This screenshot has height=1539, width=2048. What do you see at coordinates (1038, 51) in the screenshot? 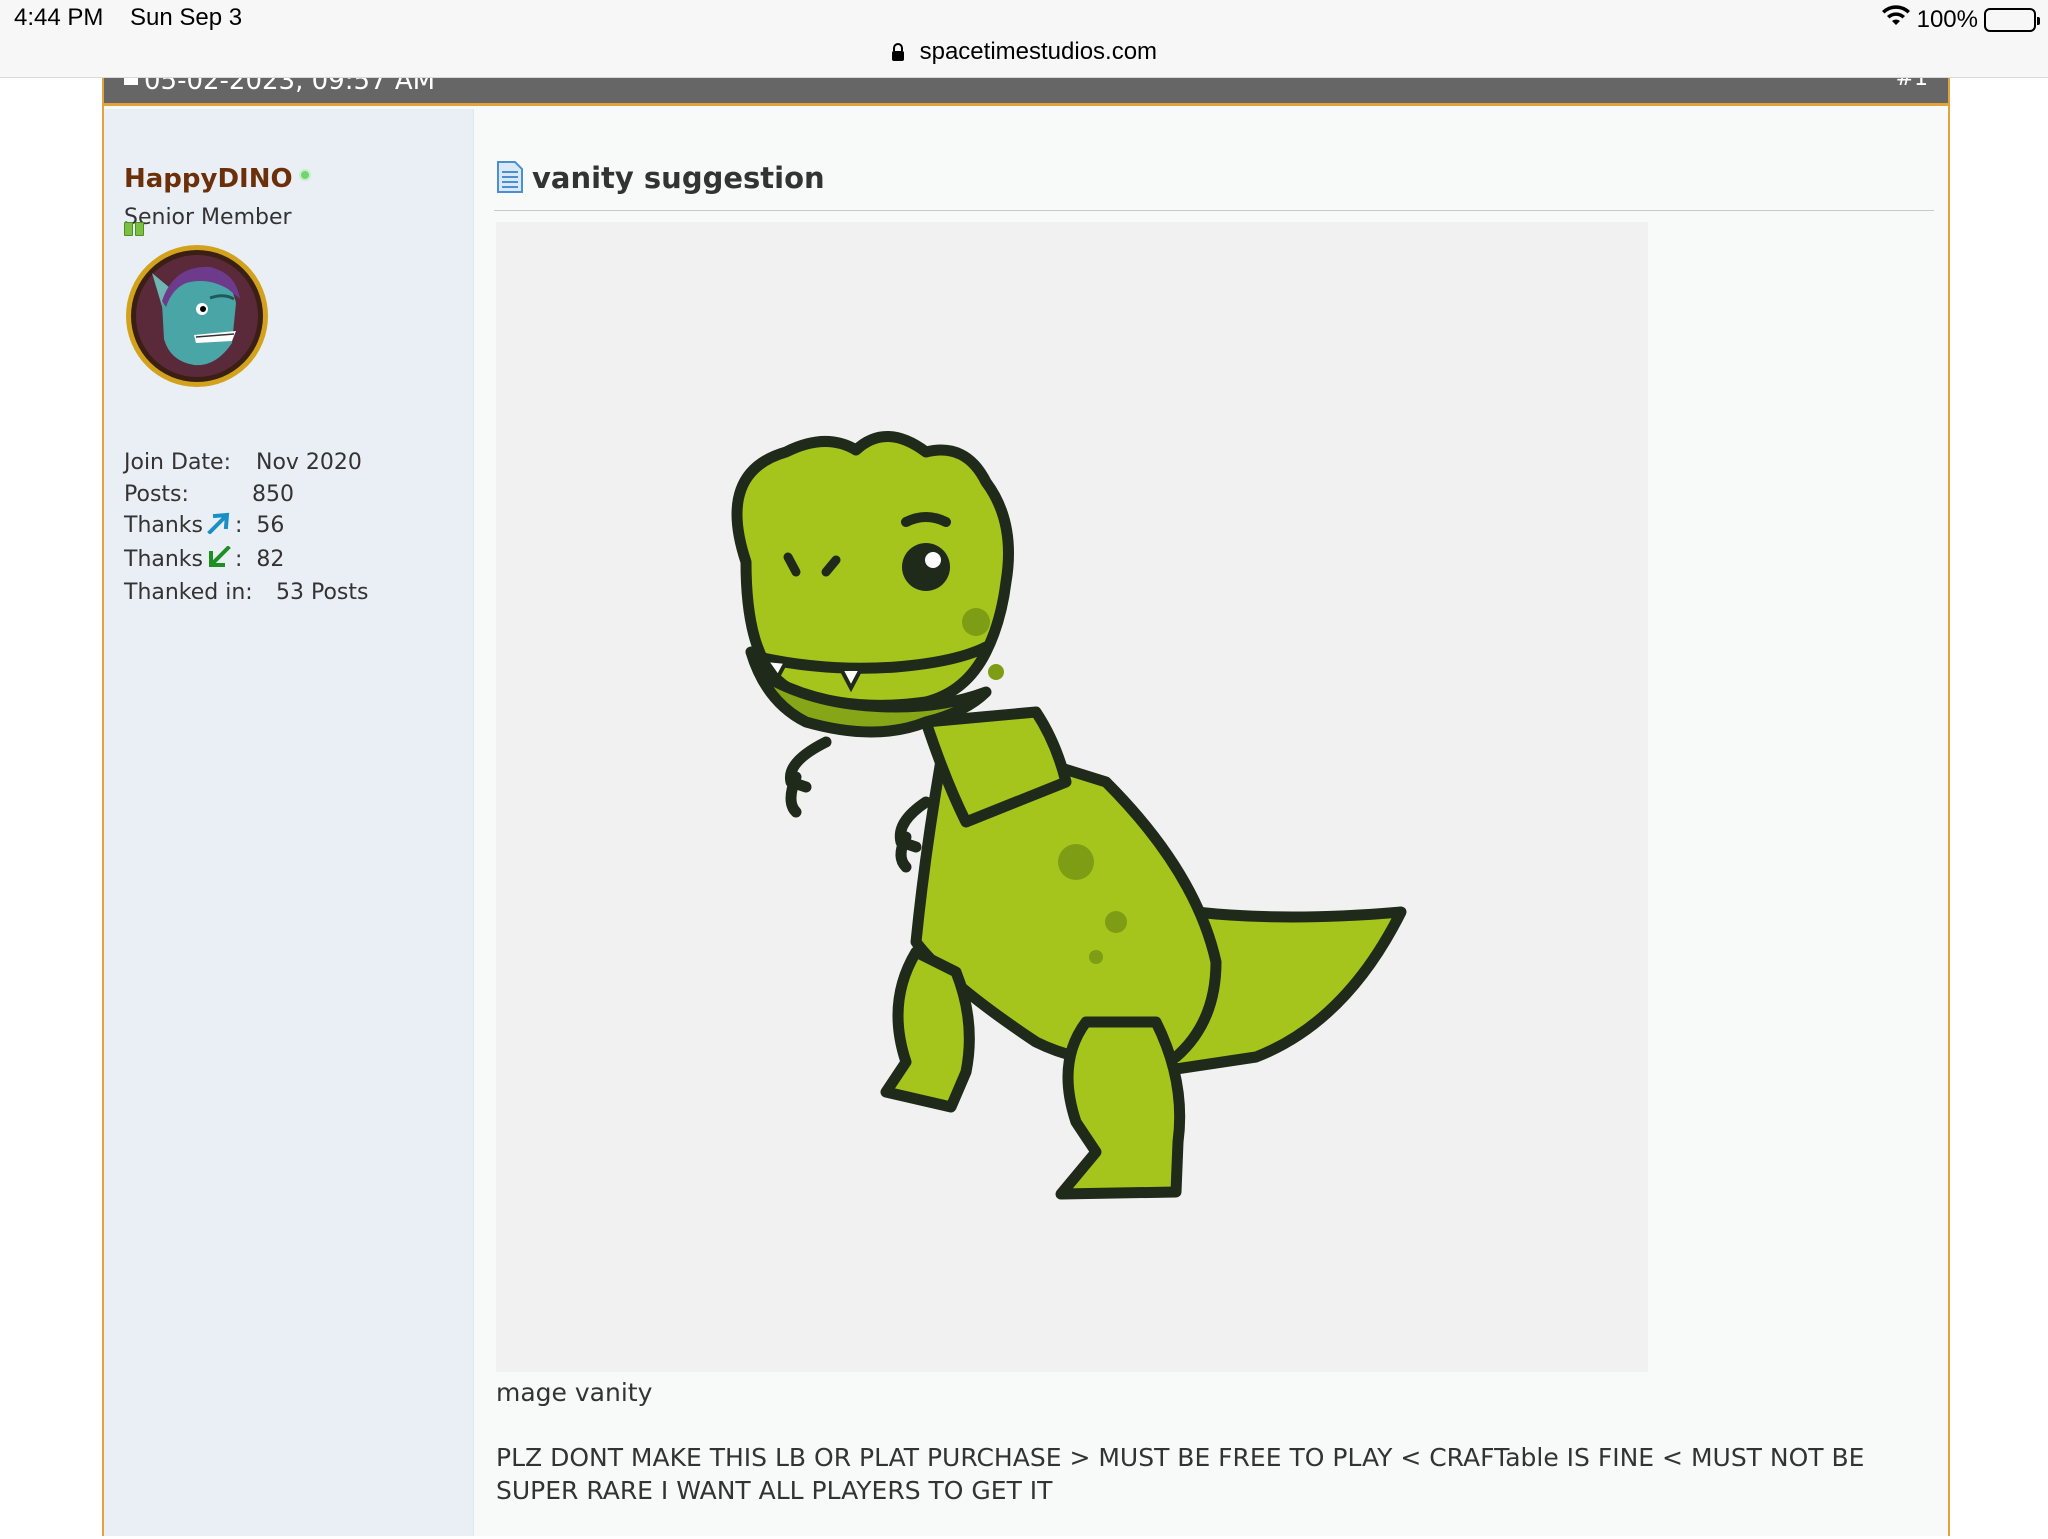
I see `url-domain: spacetimestudios.com` at bounding box center [1038, 51].